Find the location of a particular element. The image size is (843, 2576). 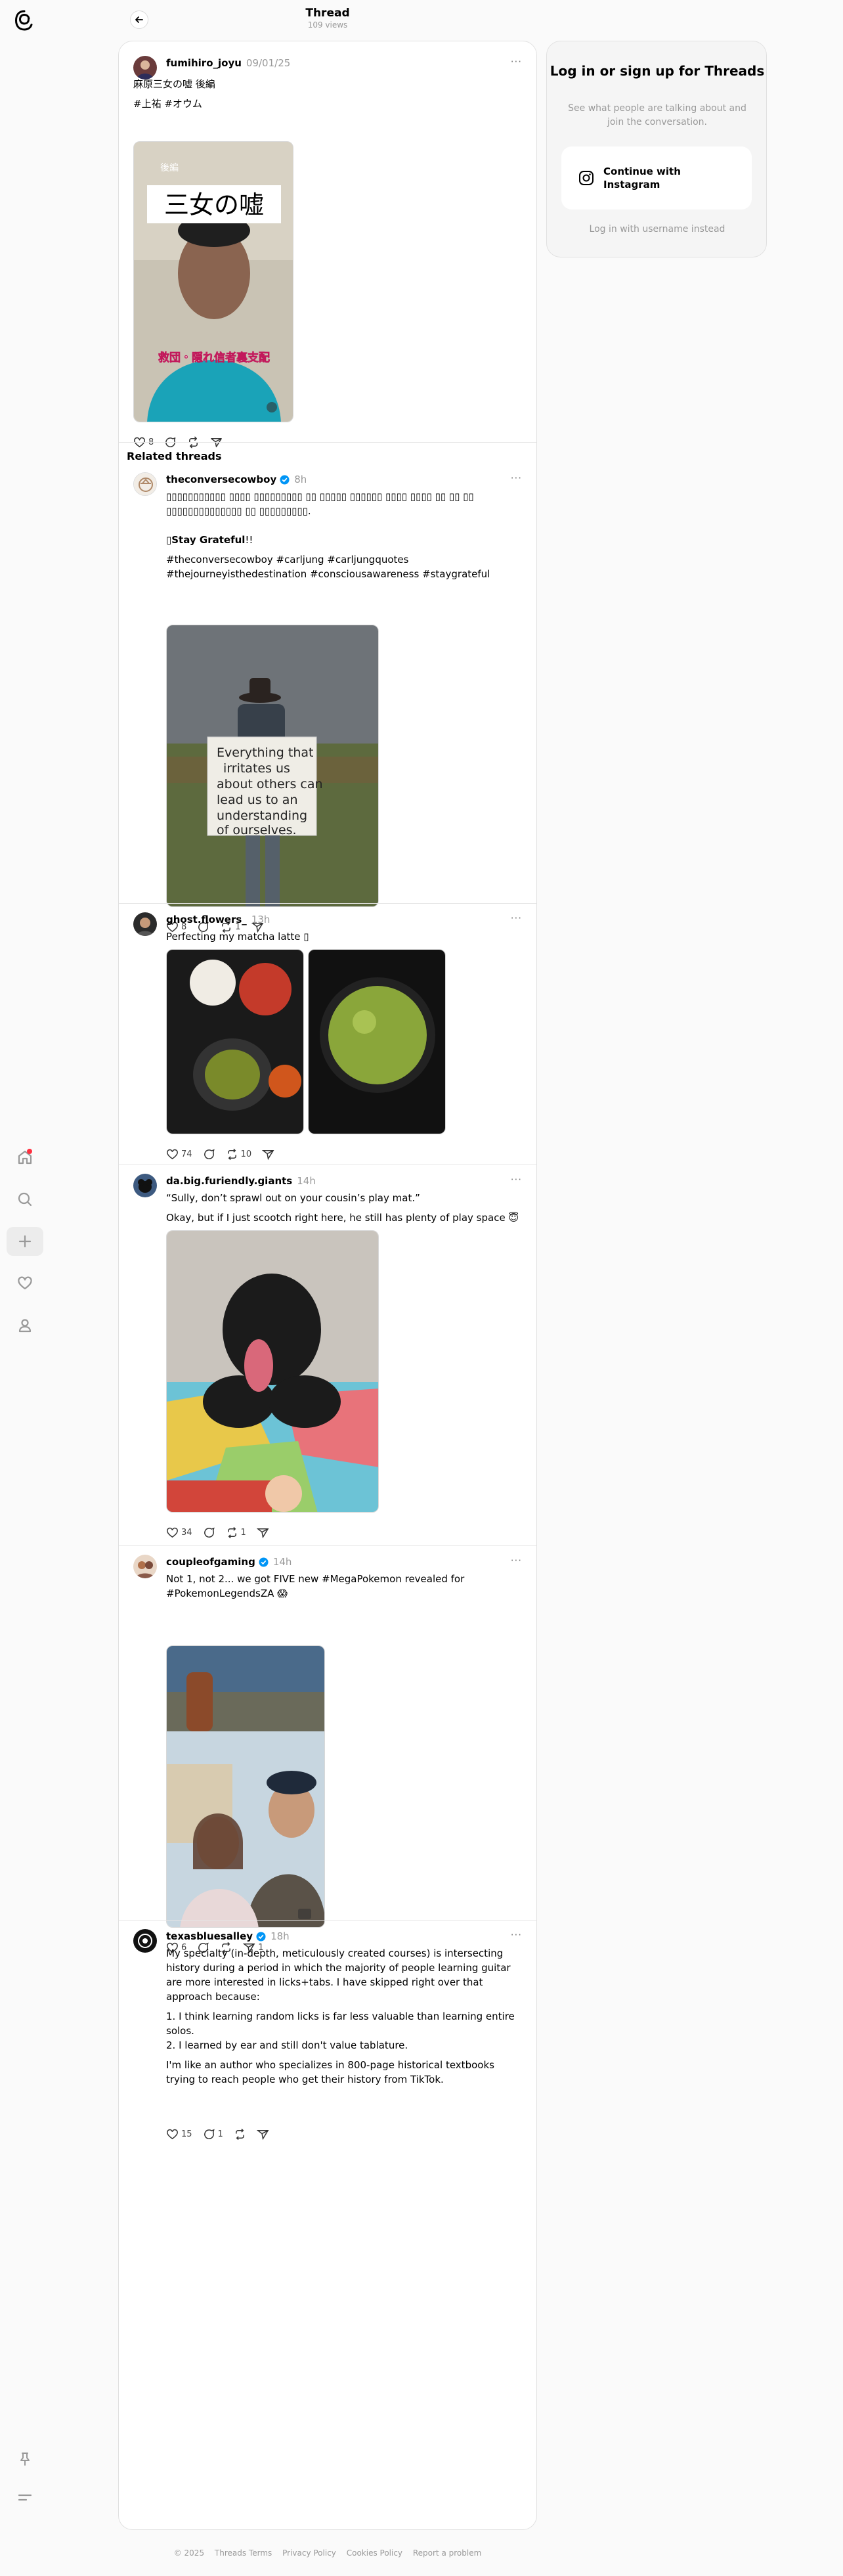

post-time: 18h is located at coordinates (280, 1936).